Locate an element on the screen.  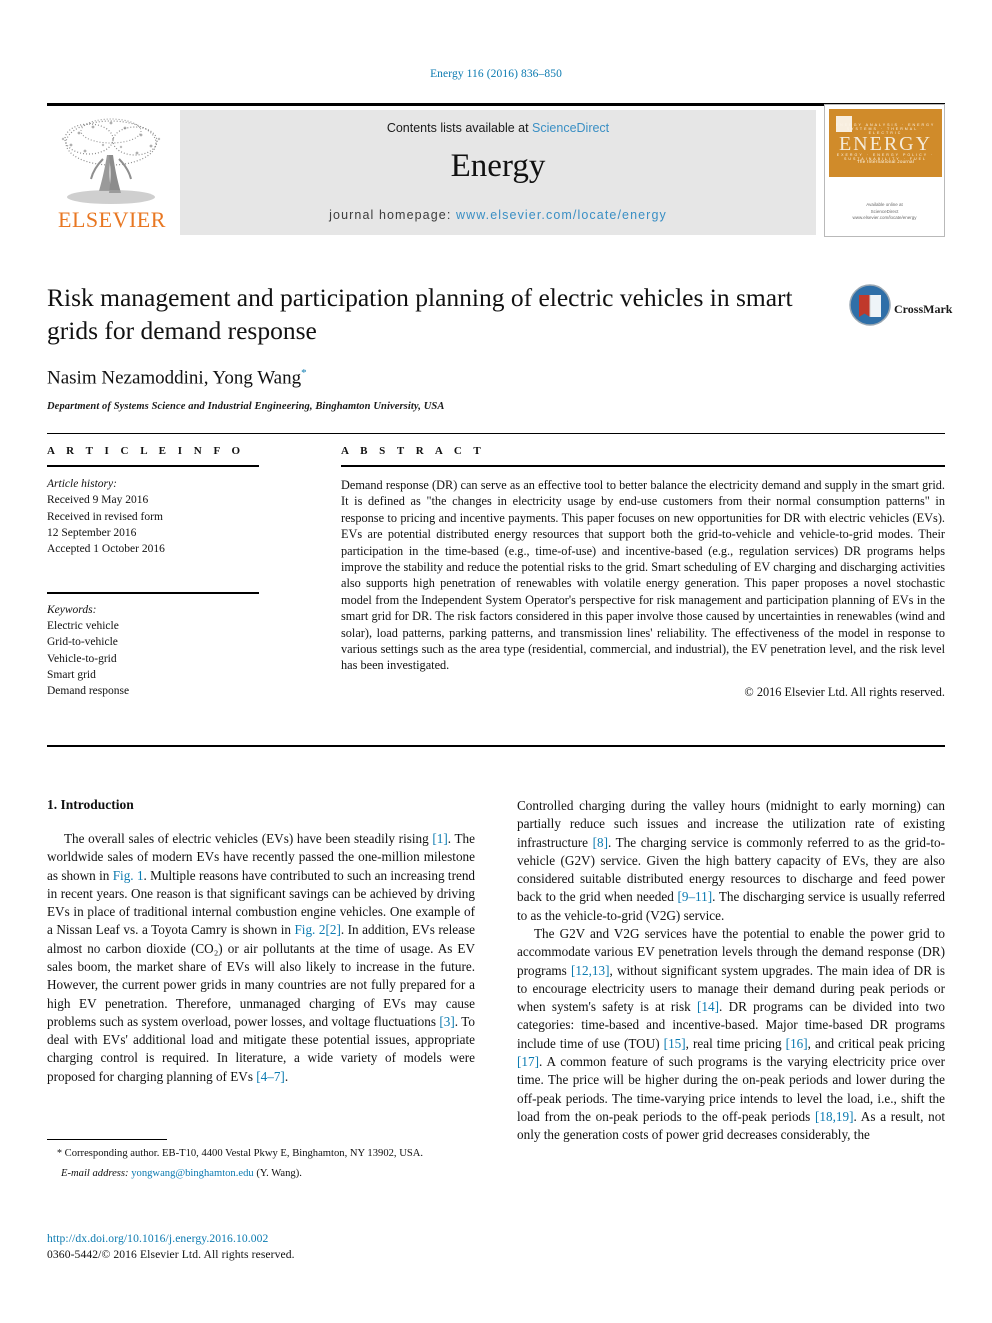
elsevier-logo: ELSEVIER is located at coordinates (112, 174).